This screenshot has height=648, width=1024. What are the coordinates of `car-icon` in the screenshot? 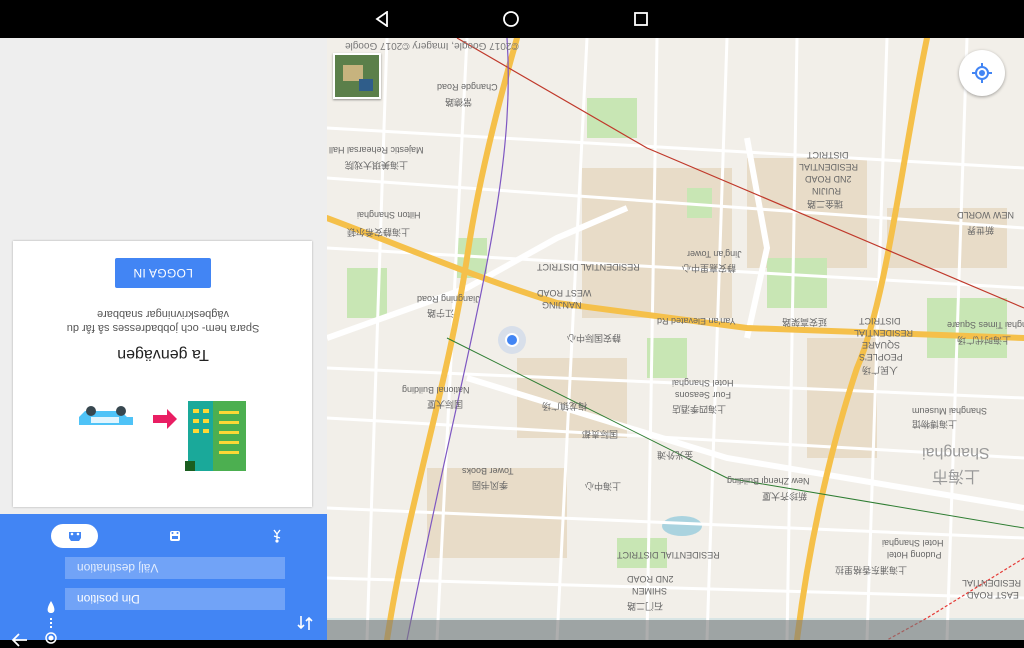 It's located at (74, 536).